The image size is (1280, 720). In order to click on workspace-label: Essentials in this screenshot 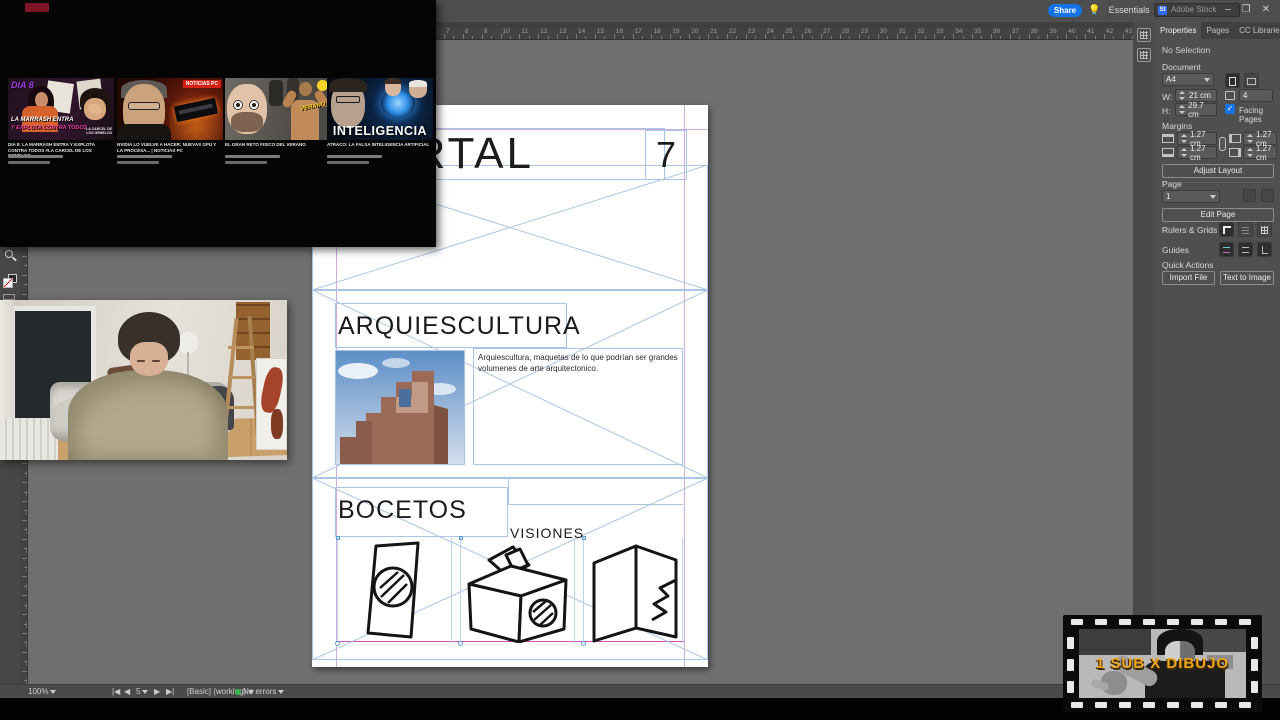, I will do `click(1129, 10)`.